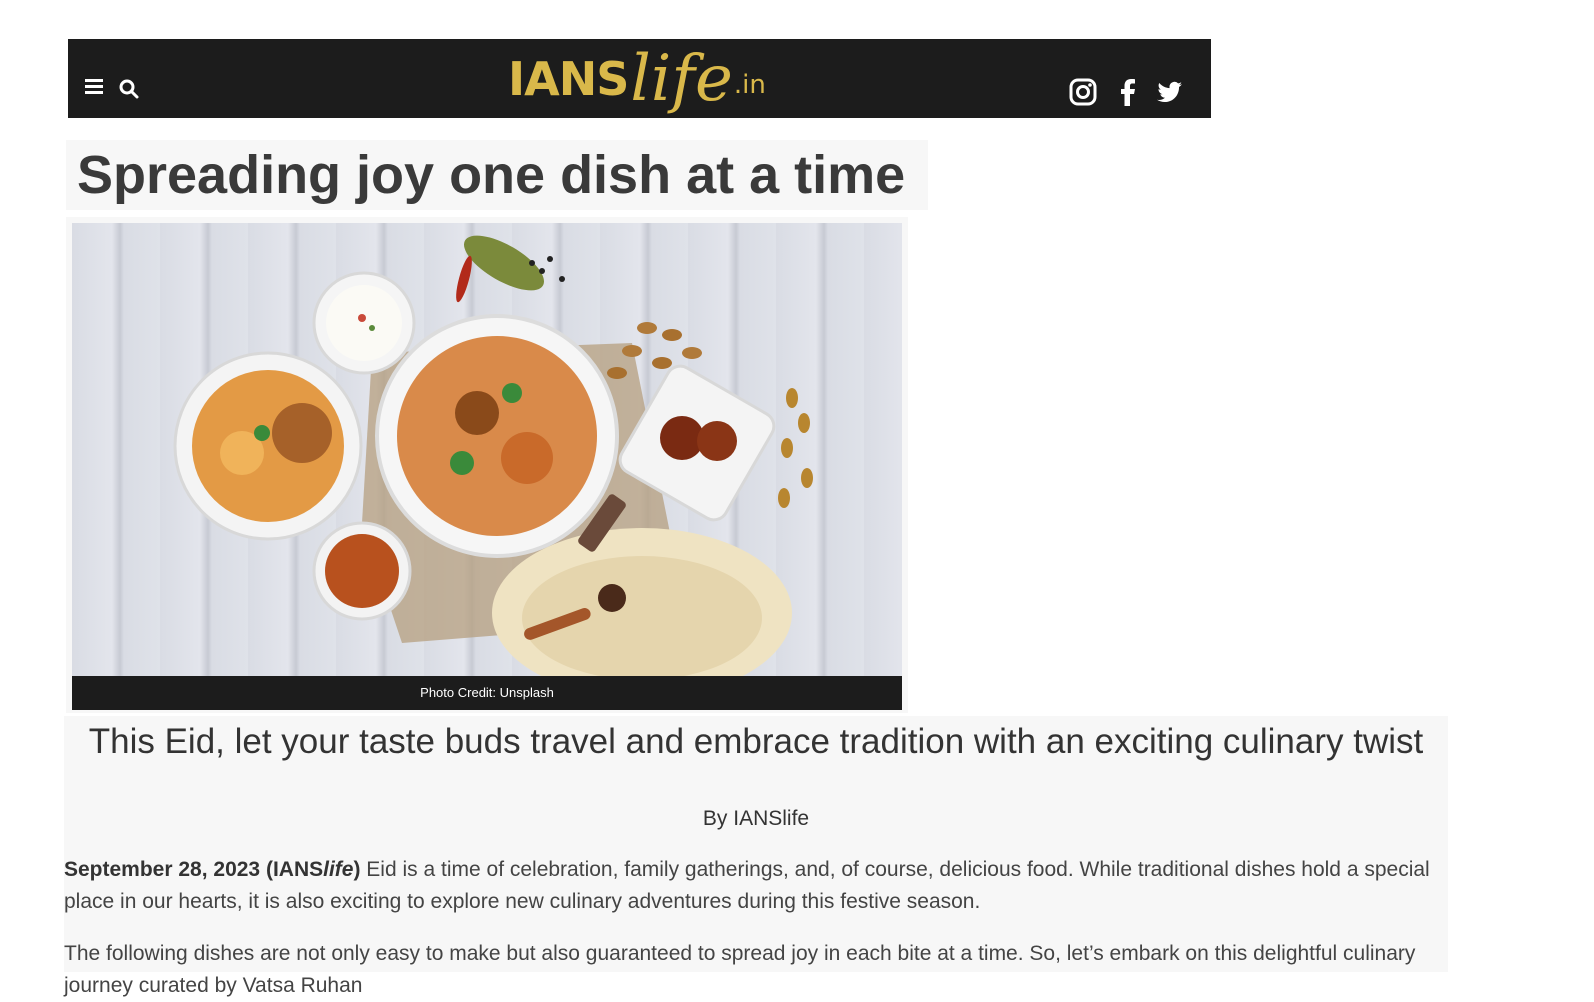  What do you see at coordinates (1083, 92) in the screenshot?
I see `instagram-icon` at bounding box center [1083, 92].